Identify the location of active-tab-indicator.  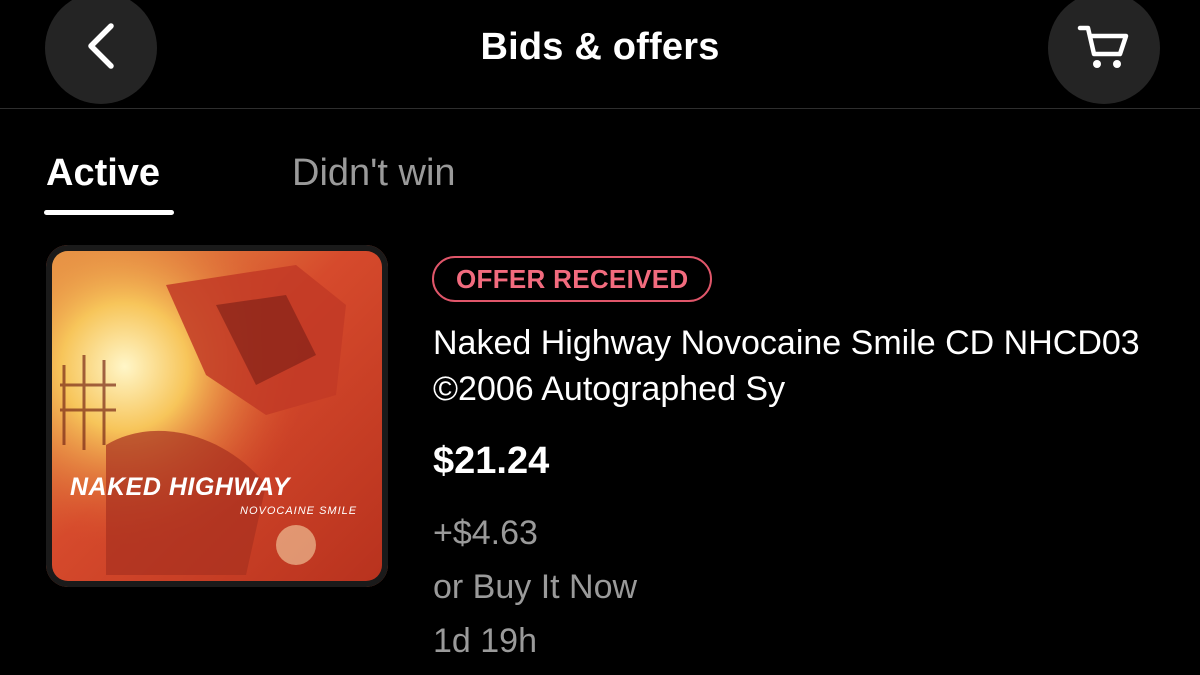
(109, 212).